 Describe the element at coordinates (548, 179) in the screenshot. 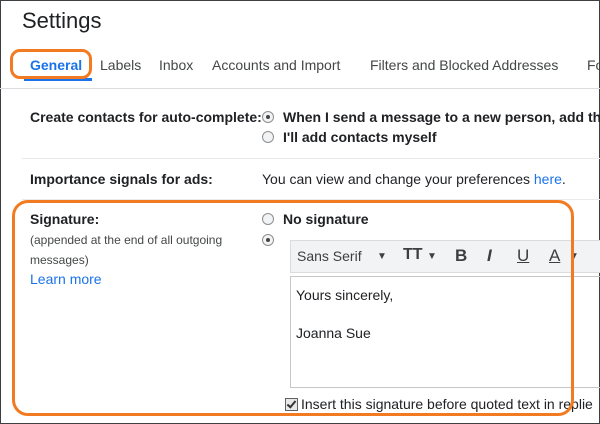

I see `preferences-here-link: here` at that location.